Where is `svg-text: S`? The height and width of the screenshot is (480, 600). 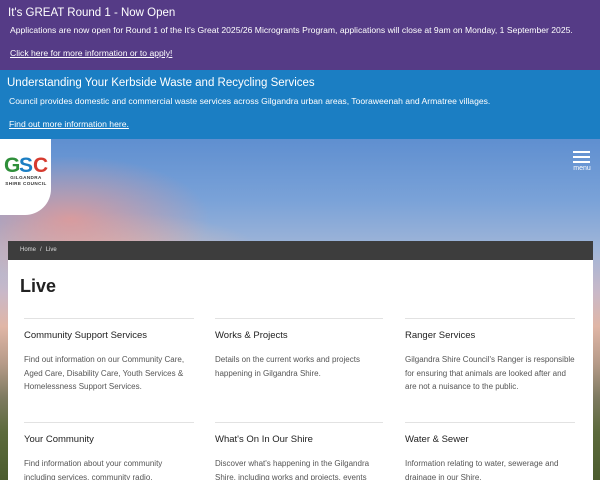 svg-text: S is located at coordinates (26, 164).